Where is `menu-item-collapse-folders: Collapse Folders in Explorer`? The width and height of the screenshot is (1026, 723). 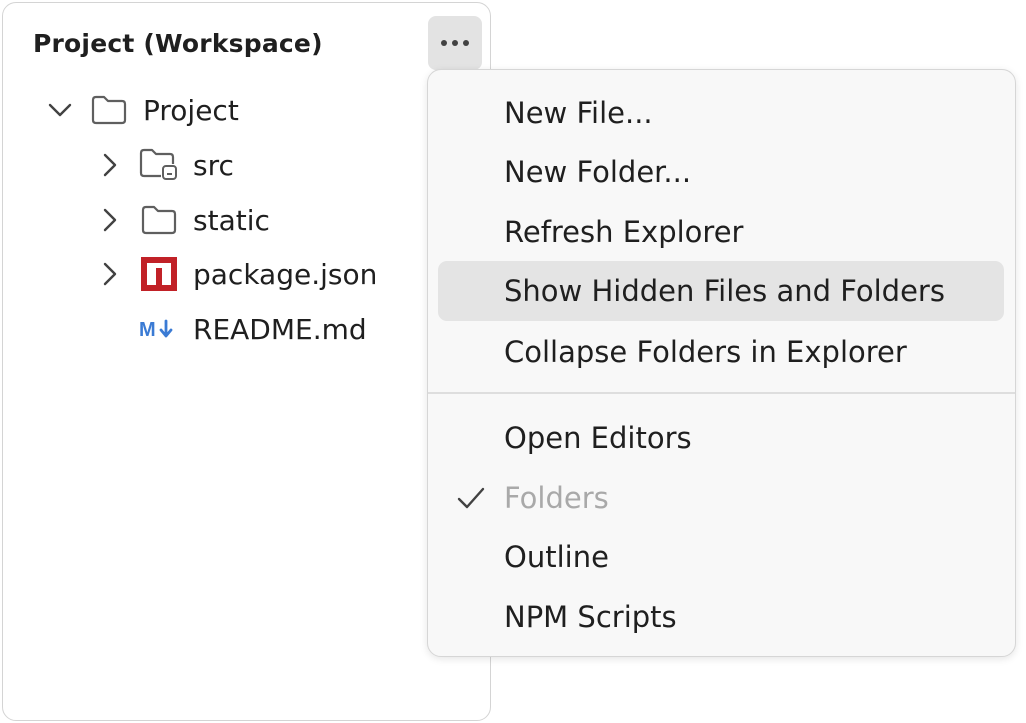 menu-item-collapse-folders: Collapse Folders in Explorer is located at coordinates (721, 352).